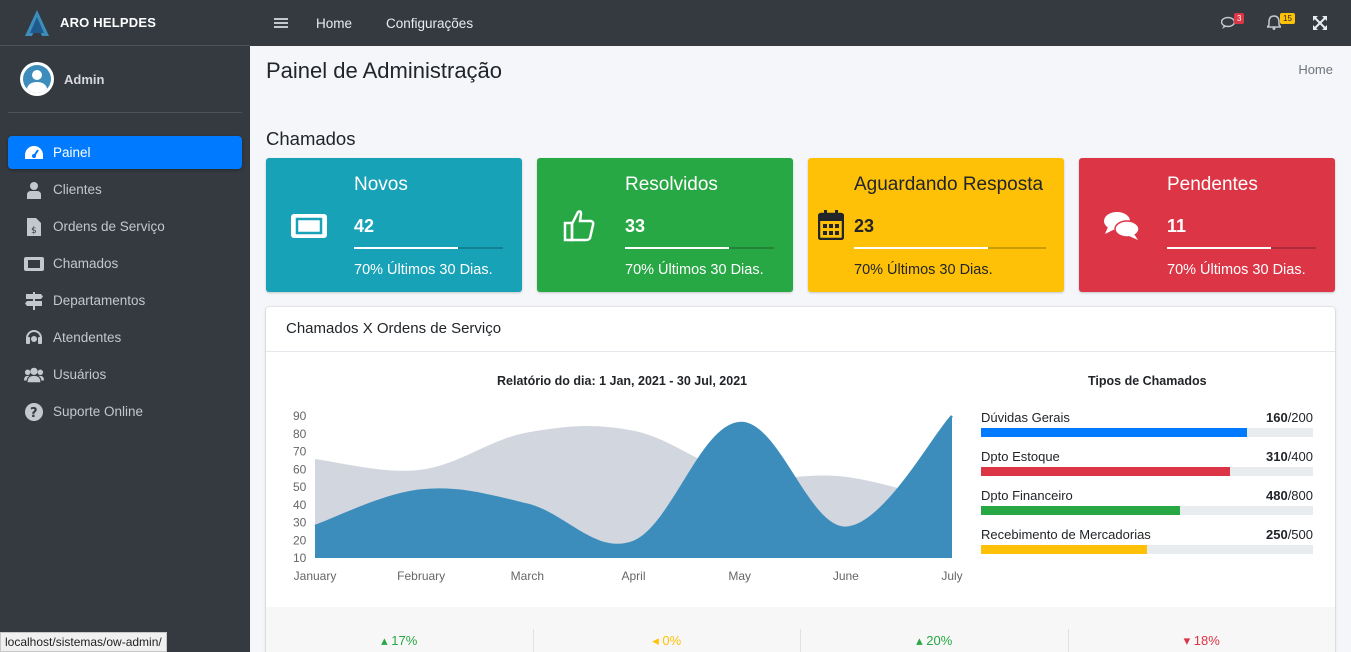 This screenshot has width=1351, height=652. I want to click on bell-icon, so click(1274, 22).